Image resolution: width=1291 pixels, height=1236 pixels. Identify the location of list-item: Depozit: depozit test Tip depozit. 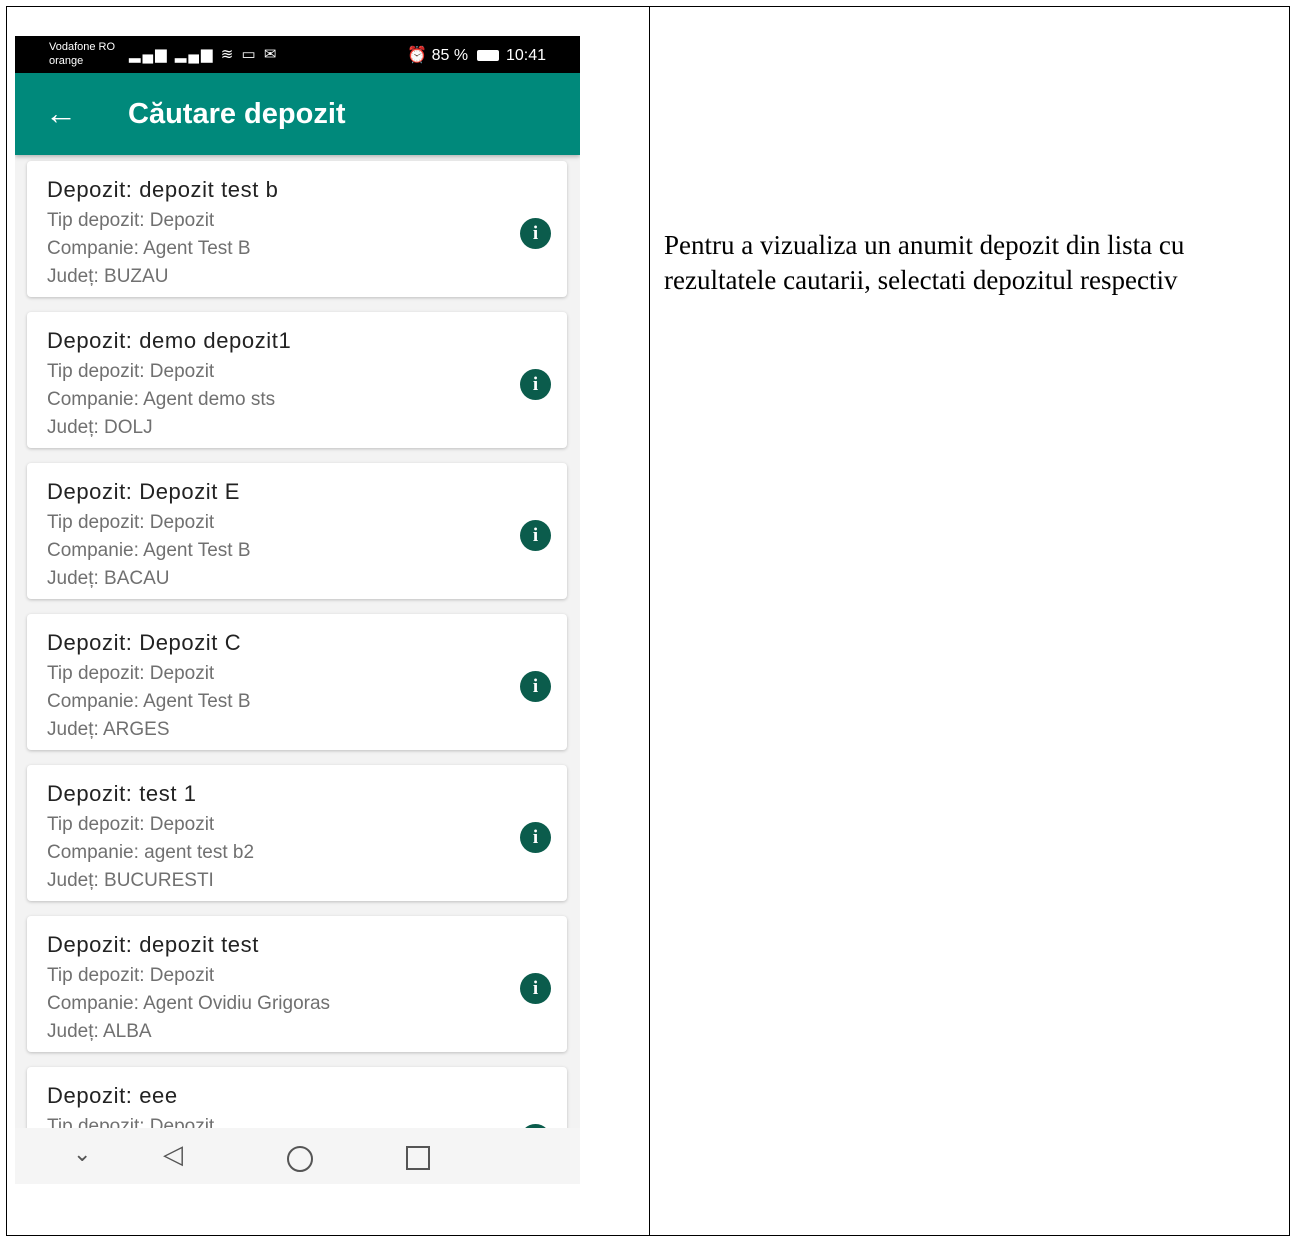
(297, 984).